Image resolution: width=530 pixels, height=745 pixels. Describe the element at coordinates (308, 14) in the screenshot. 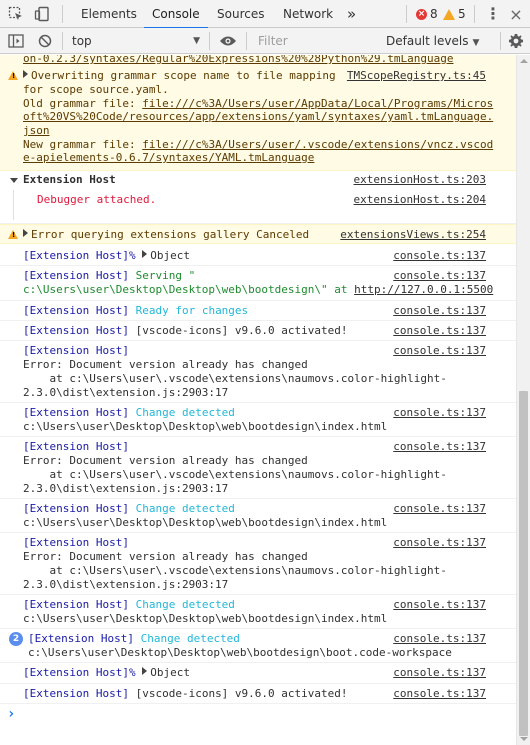

I see `tab-network: Network` at that location.